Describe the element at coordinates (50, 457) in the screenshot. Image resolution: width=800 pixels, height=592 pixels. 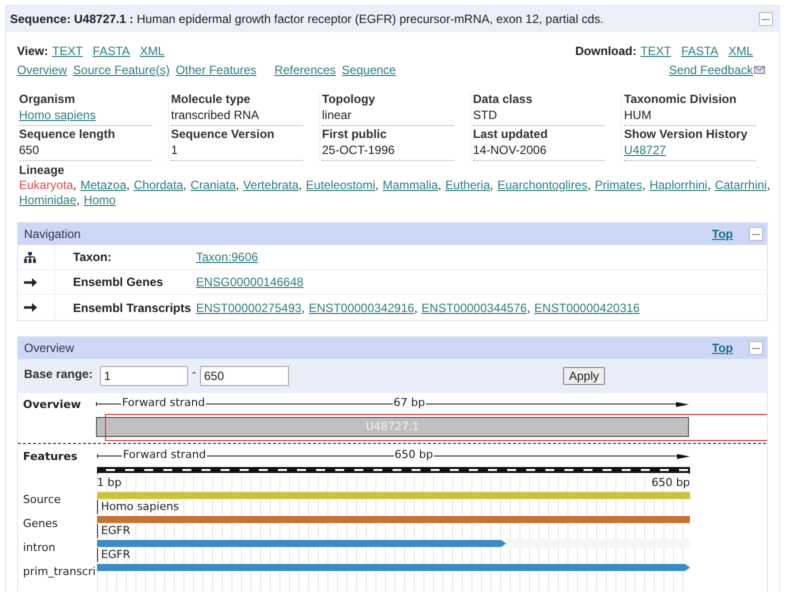
I see `track-group-label: Features` at that location.